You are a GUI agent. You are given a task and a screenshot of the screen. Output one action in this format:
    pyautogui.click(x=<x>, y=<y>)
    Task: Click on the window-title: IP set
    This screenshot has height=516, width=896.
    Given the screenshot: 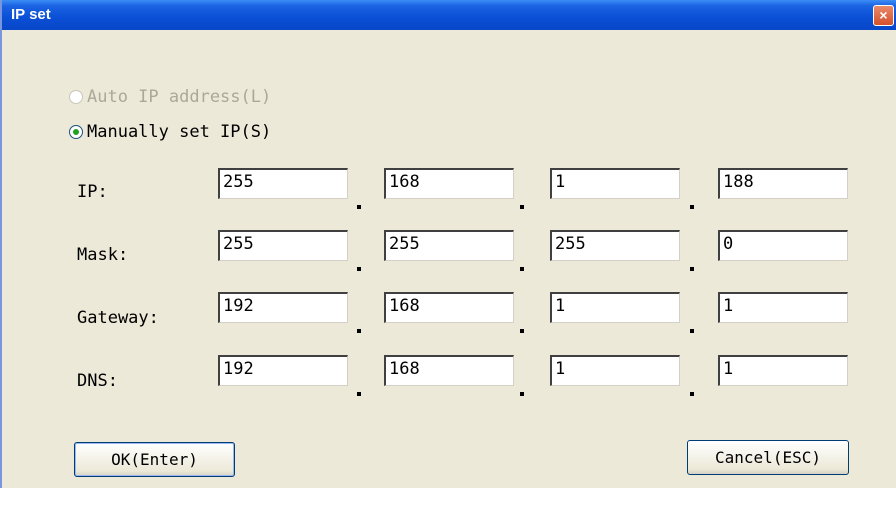 What is the action you would take?
    pyautogui.click(x=31, y=14)
    